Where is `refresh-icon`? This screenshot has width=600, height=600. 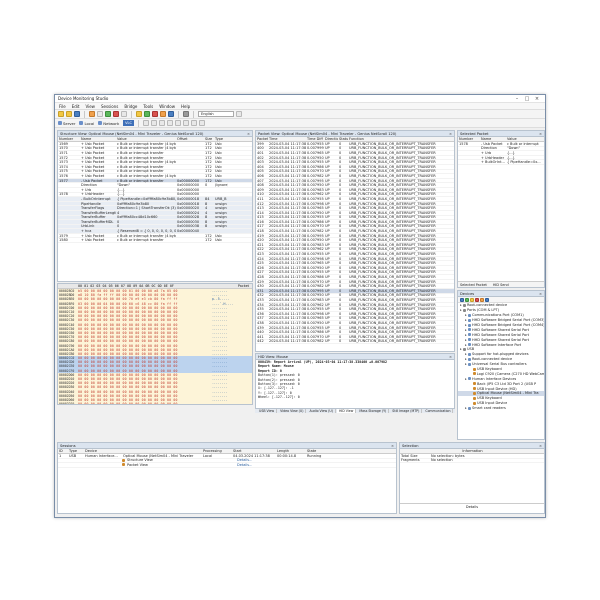
refresh-icon is located at coordinates (462, 299).